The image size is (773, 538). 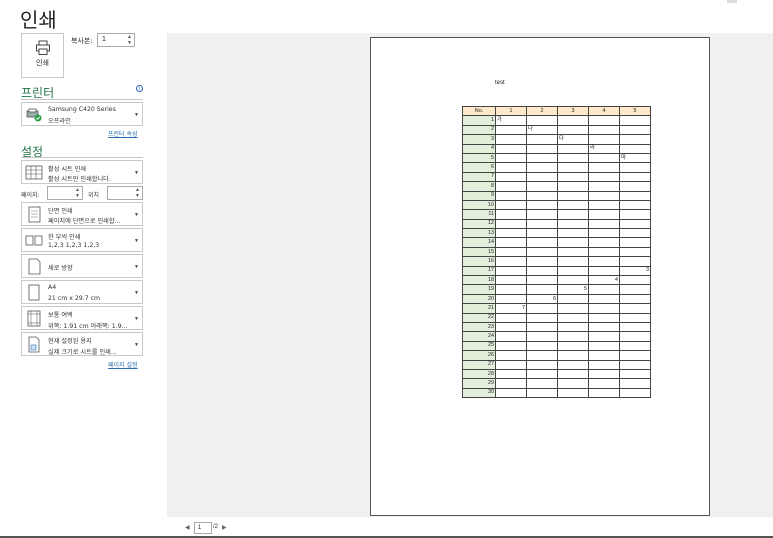 I want to click on printer-properties-link: 프린터 속성, so click(x=123, y=133).